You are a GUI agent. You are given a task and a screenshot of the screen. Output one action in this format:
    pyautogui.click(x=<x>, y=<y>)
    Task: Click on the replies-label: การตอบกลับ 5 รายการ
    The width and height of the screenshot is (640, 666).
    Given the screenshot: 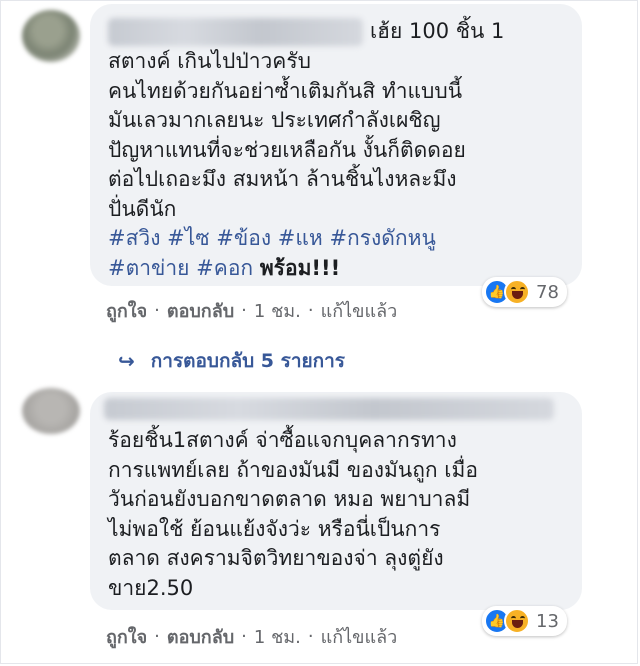 What is the action you would take?
    pyautogui.click(x=247, y=361)
    